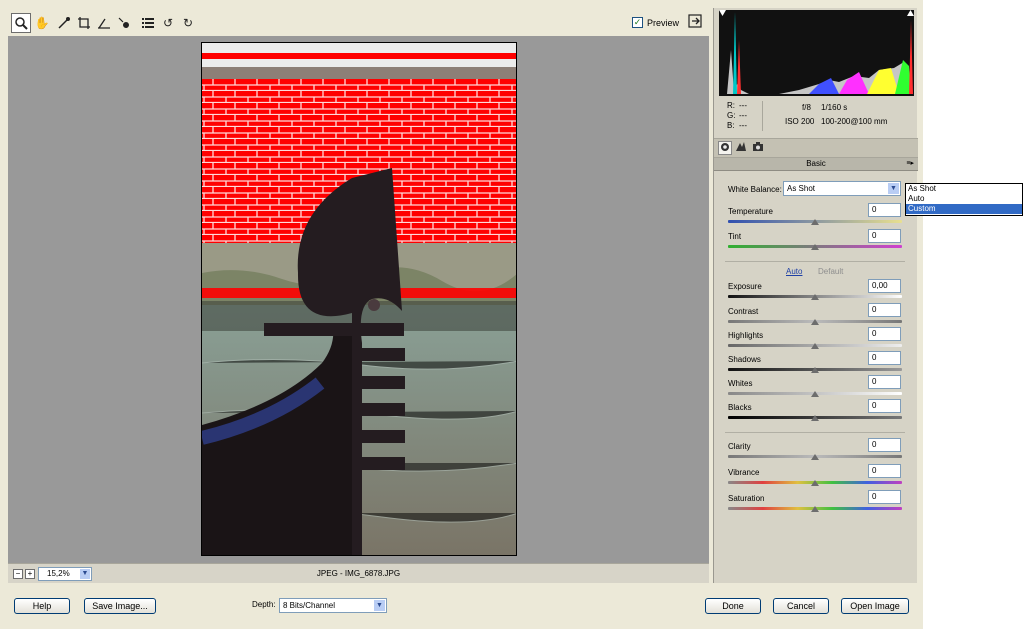  Describe the element at coordinates (168, 23) in the screenshot. I see `rotate-left-icon: ↺` at that location.